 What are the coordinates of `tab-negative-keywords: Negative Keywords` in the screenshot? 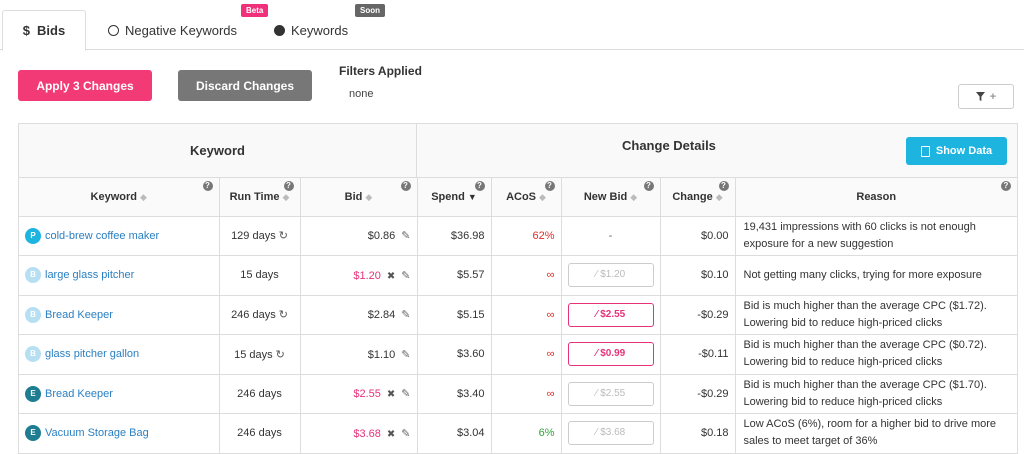 It's located at (172, 30).